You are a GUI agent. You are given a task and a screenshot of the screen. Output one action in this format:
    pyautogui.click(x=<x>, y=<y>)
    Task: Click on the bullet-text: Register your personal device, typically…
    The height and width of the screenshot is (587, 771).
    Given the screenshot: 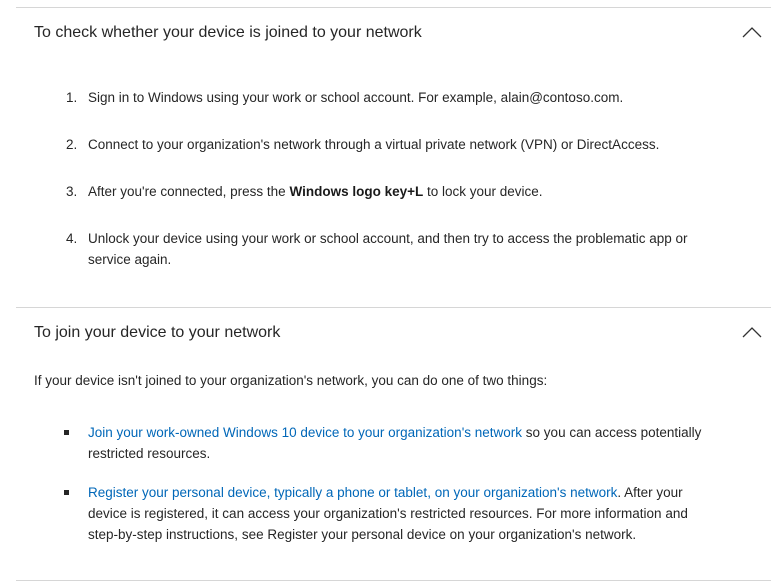 What is the action you would take?
    pyautogui.click(x=400, y=513)
    